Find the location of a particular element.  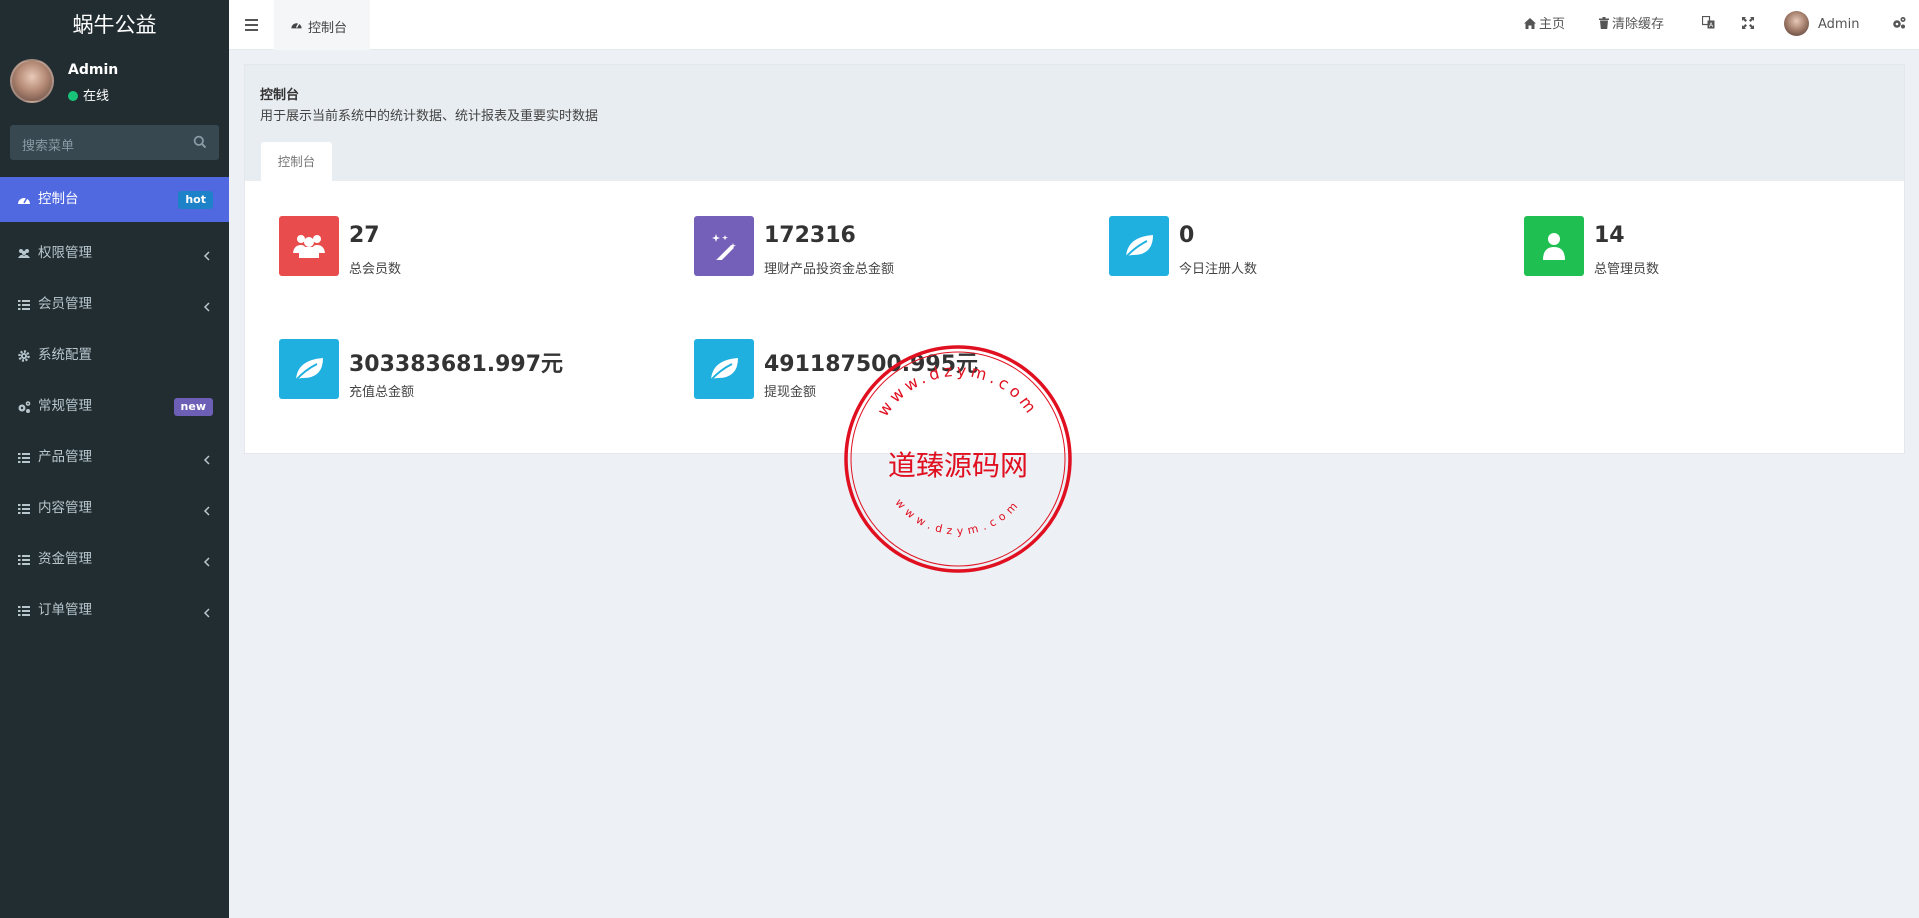

sidebar-item-products: 产品管理 is located at coordinates (114, 457).